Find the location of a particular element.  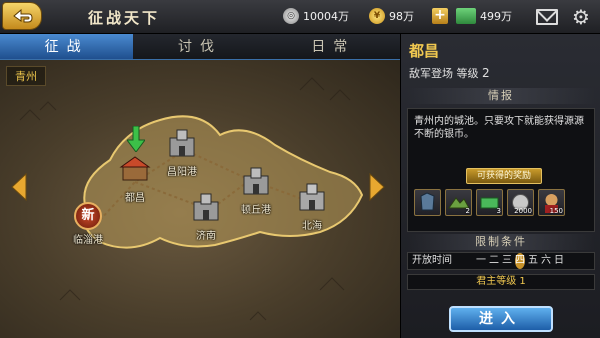

armor-icon is located at coordinates (427, 201).